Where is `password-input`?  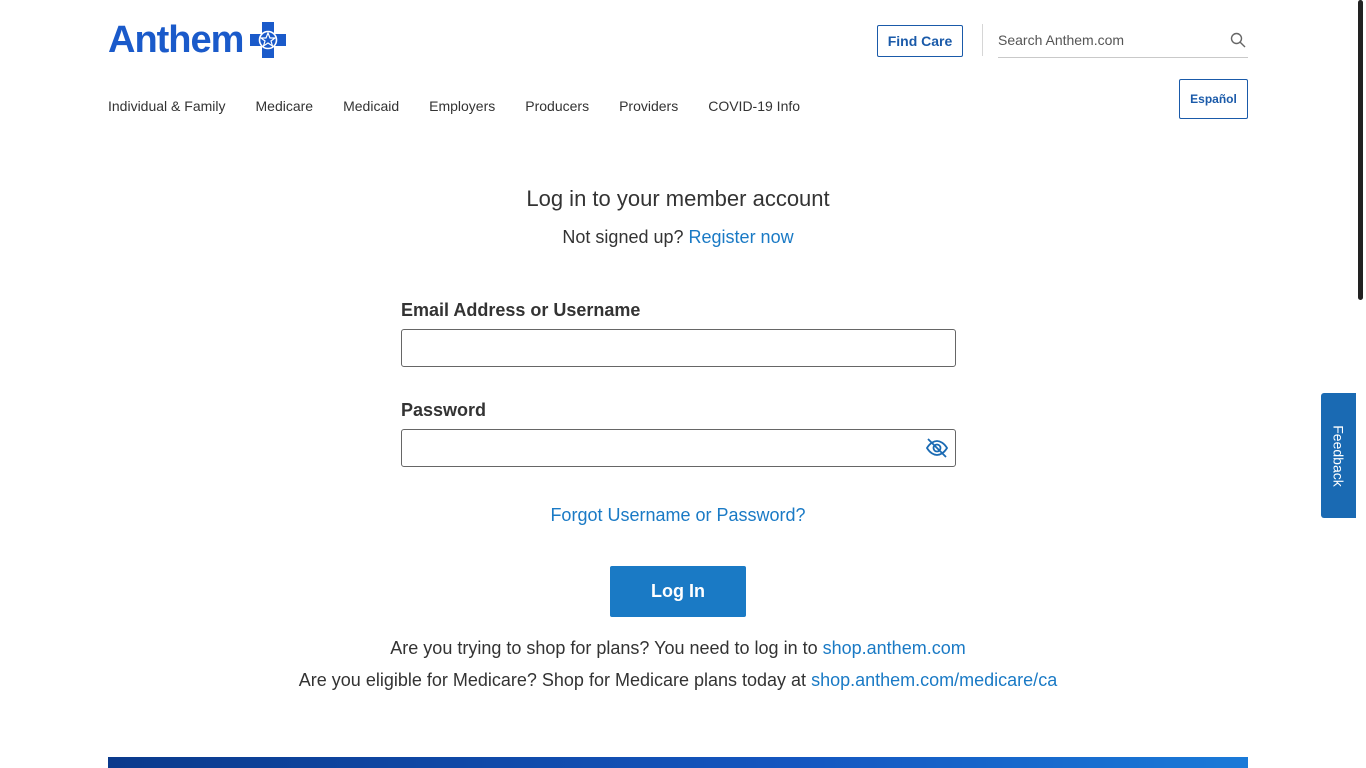
password-input is located at coordinates (678, 448).